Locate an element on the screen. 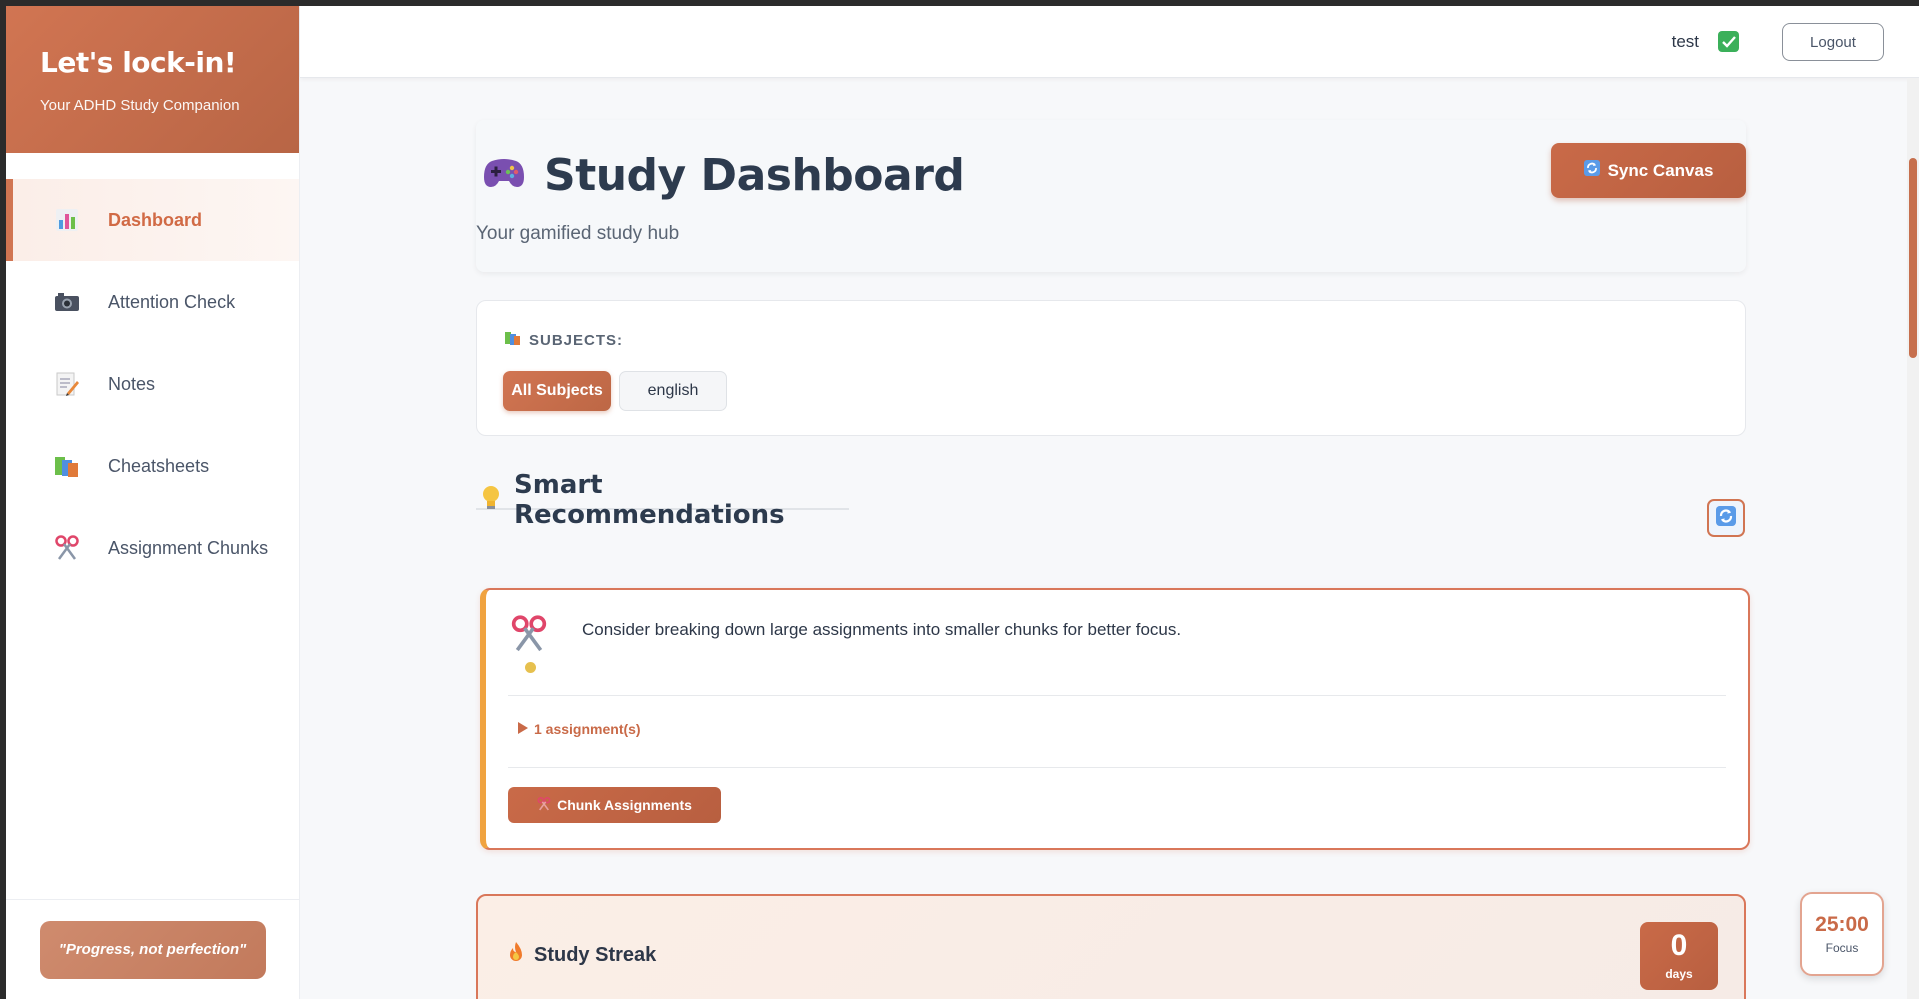  sidebar-item-assignment-chunks: Assignment Chunks is located at coordinates (152, 548).